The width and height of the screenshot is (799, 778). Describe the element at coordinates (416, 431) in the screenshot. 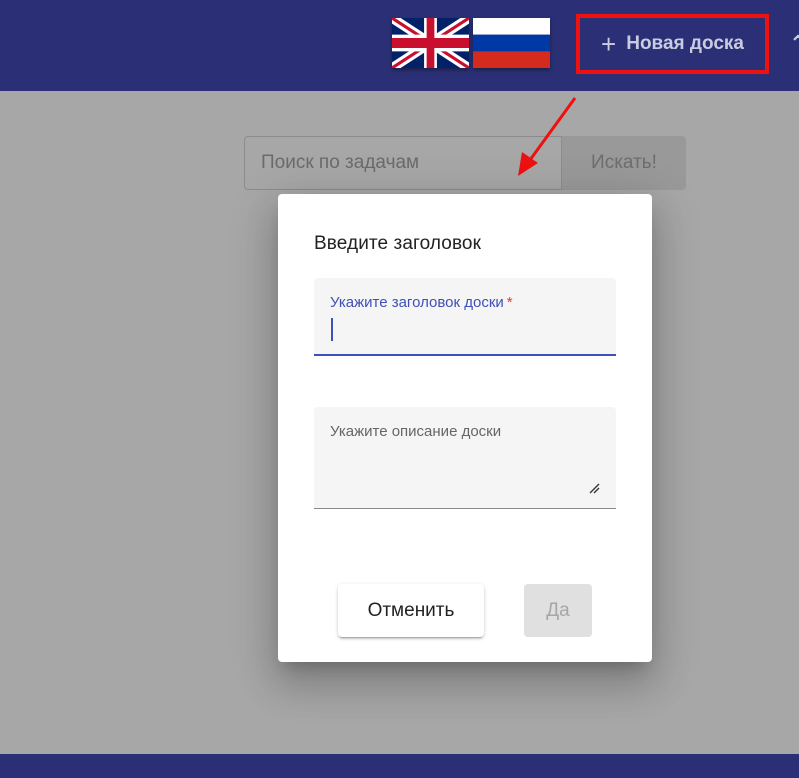

I see `board-description-label: Укажите описание доски` at that location.